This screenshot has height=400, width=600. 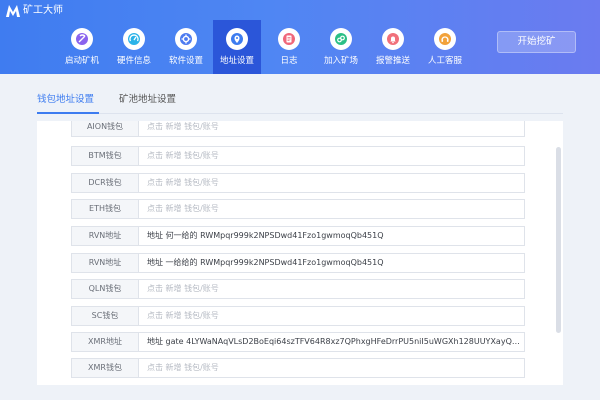 I want to click on nav-label: 地址设置, so click(x=236, y=61).